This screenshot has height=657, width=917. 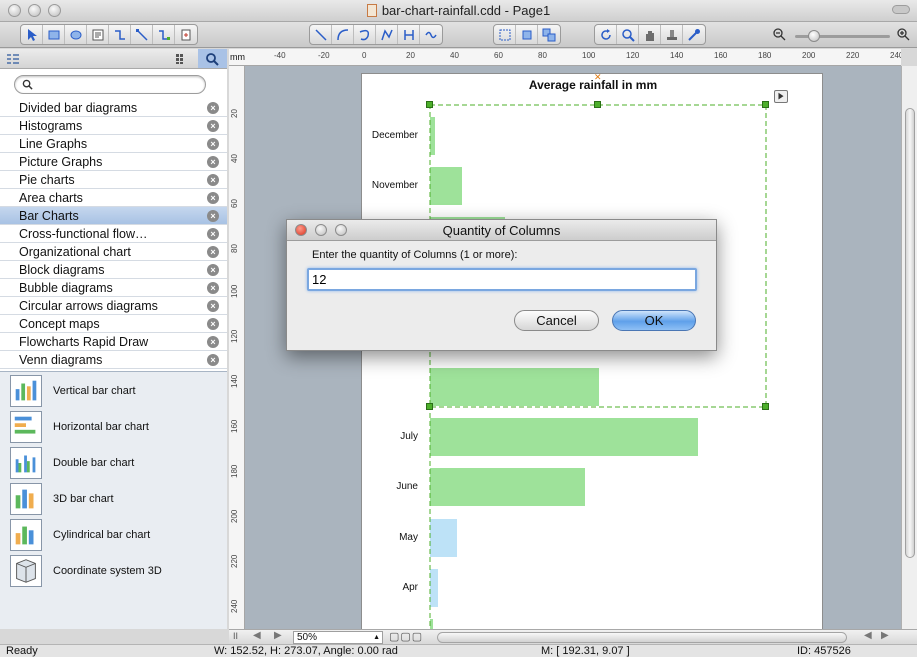 What do you see at coordinates (181, 59) in the screenshot?
I see `grid-view-icon` at bounding box center [181, 59].